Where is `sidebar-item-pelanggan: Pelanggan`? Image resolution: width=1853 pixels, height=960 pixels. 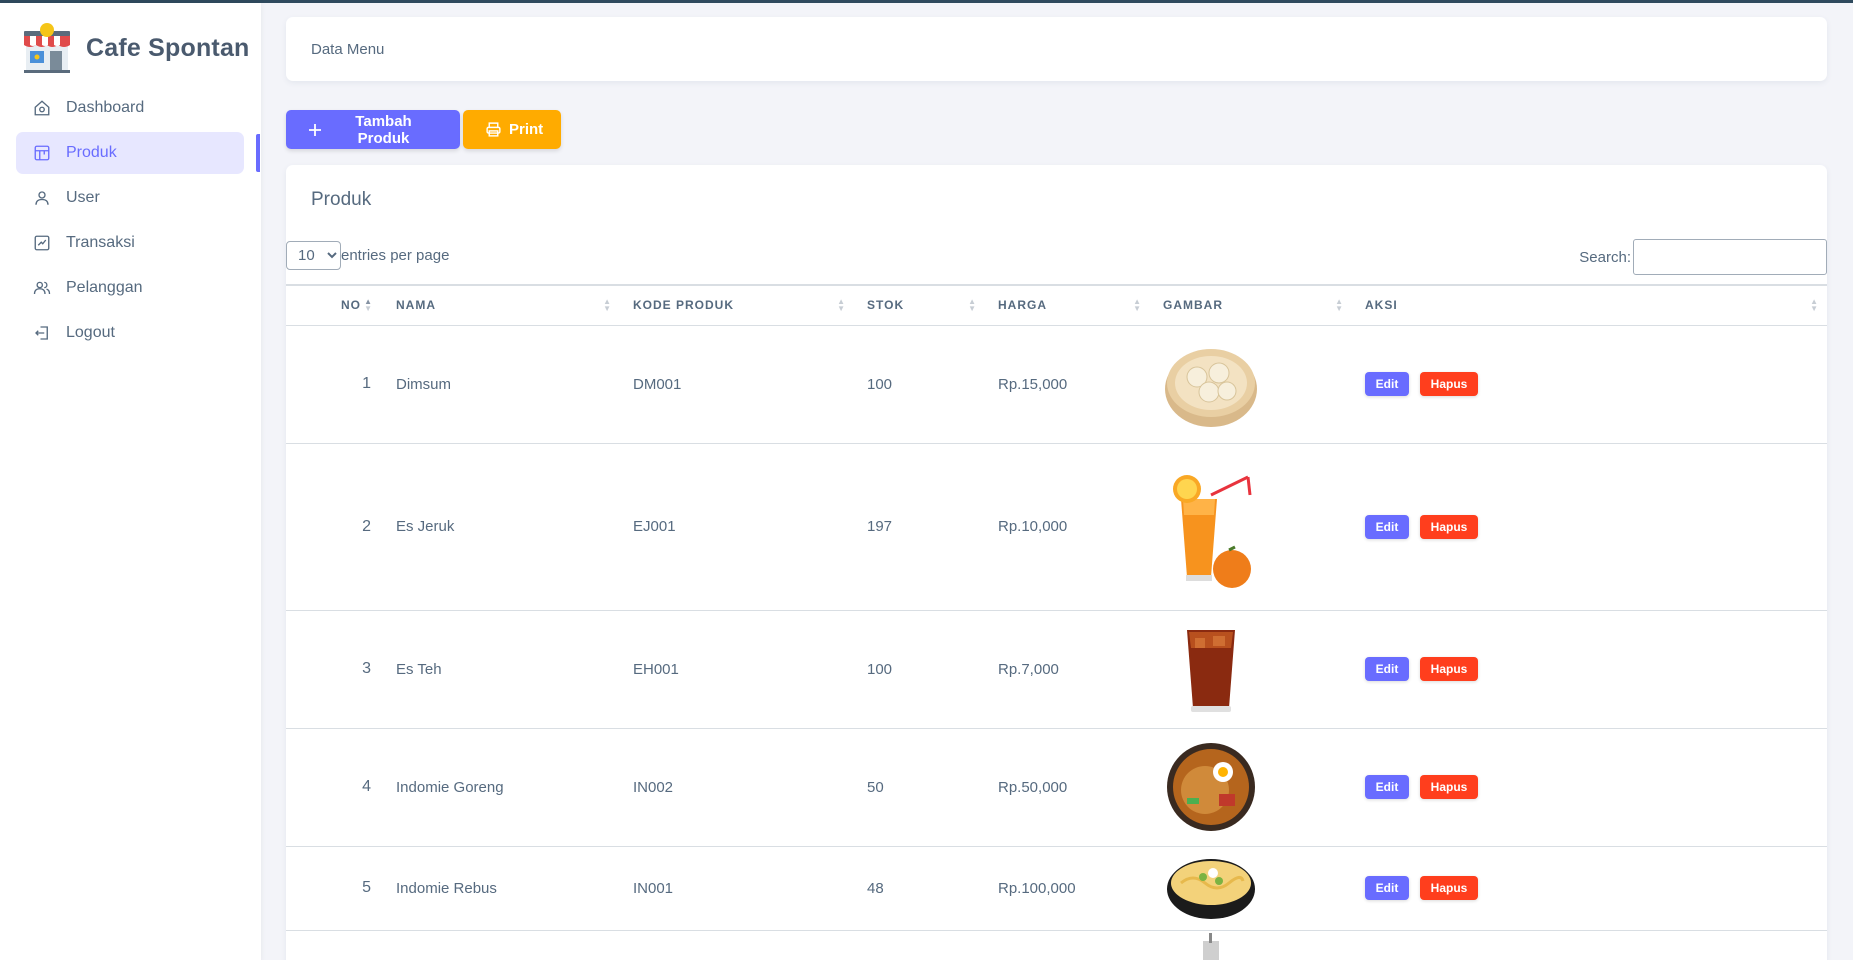 sidebar-item-pelanggan: Pelanggan is located at coordinates (130, 288).